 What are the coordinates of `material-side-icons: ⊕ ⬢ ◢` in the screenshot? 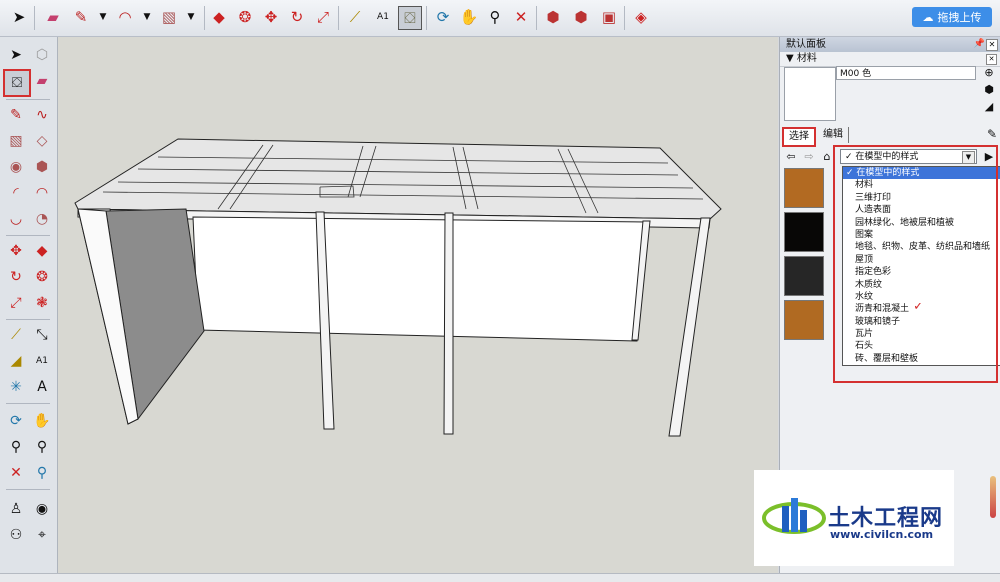 It's located at (990, 91).